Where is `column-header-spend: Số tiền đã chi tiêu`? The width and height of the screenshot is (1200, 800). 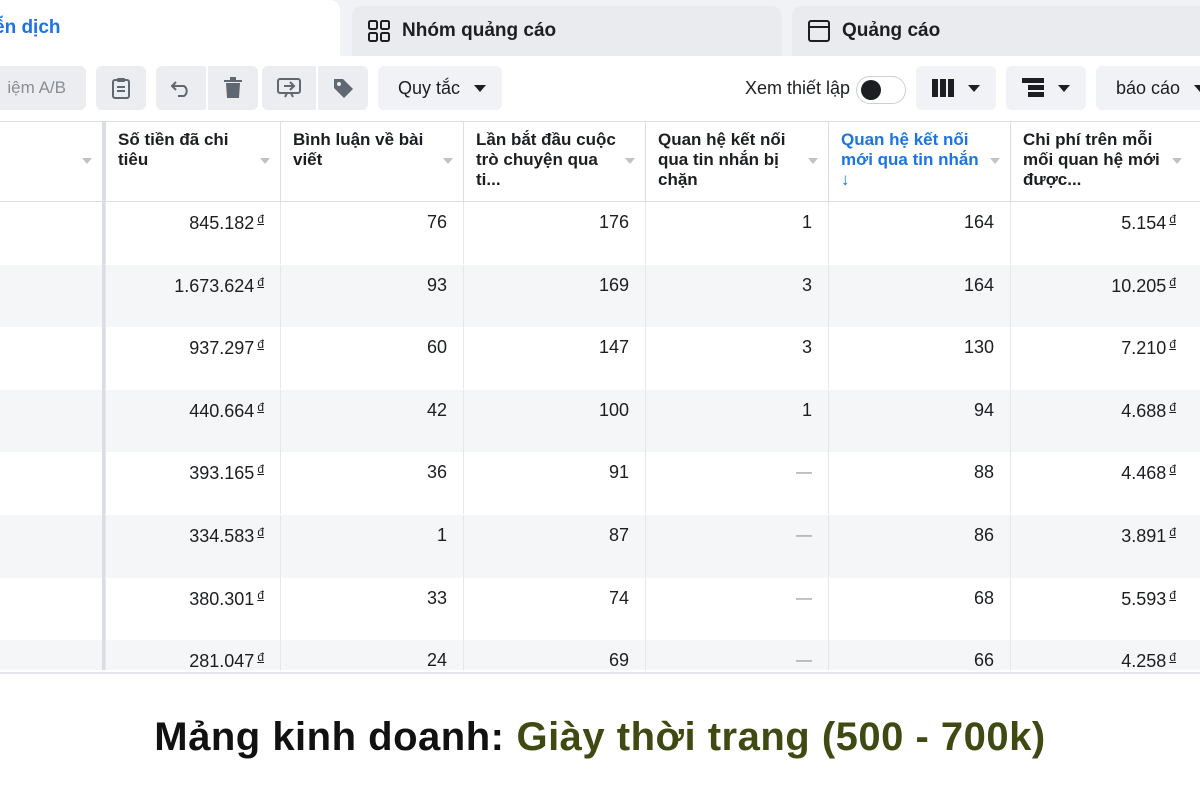 column-header-spend: Số tiền đã chi tiêu is located at coordinates (192, 162).